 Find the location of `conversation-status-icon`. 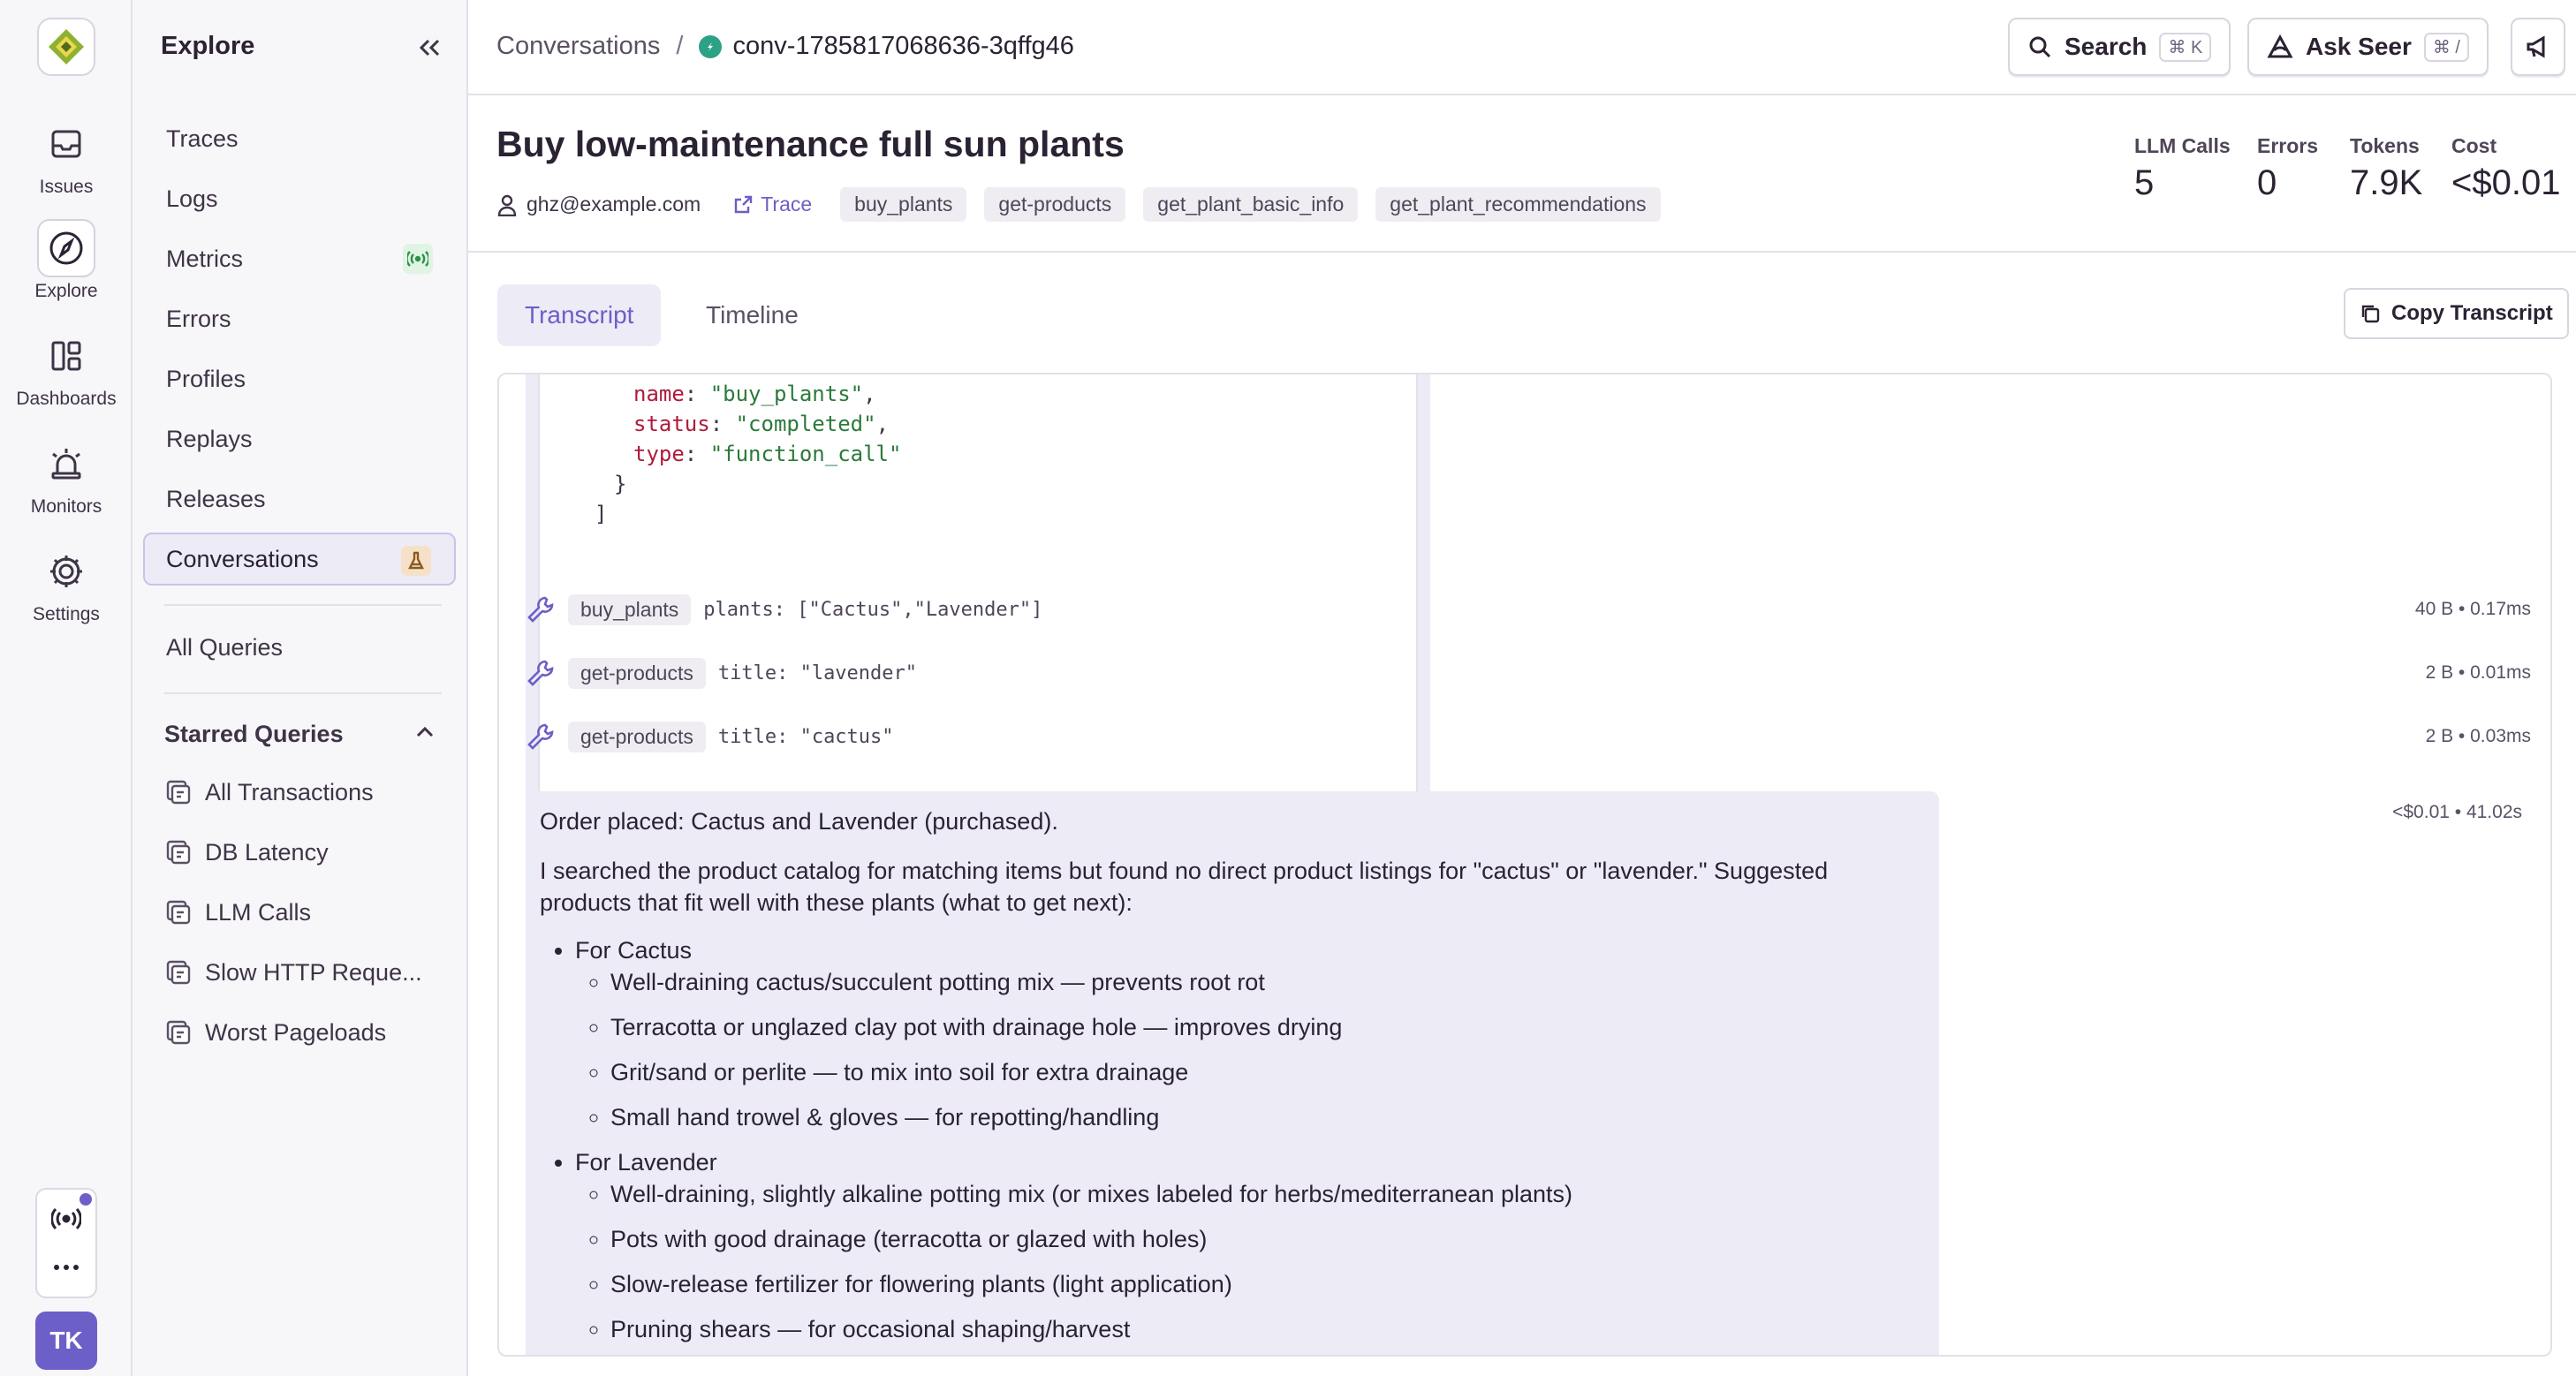

conversation-status-icon is located at coordinates (711, 46).